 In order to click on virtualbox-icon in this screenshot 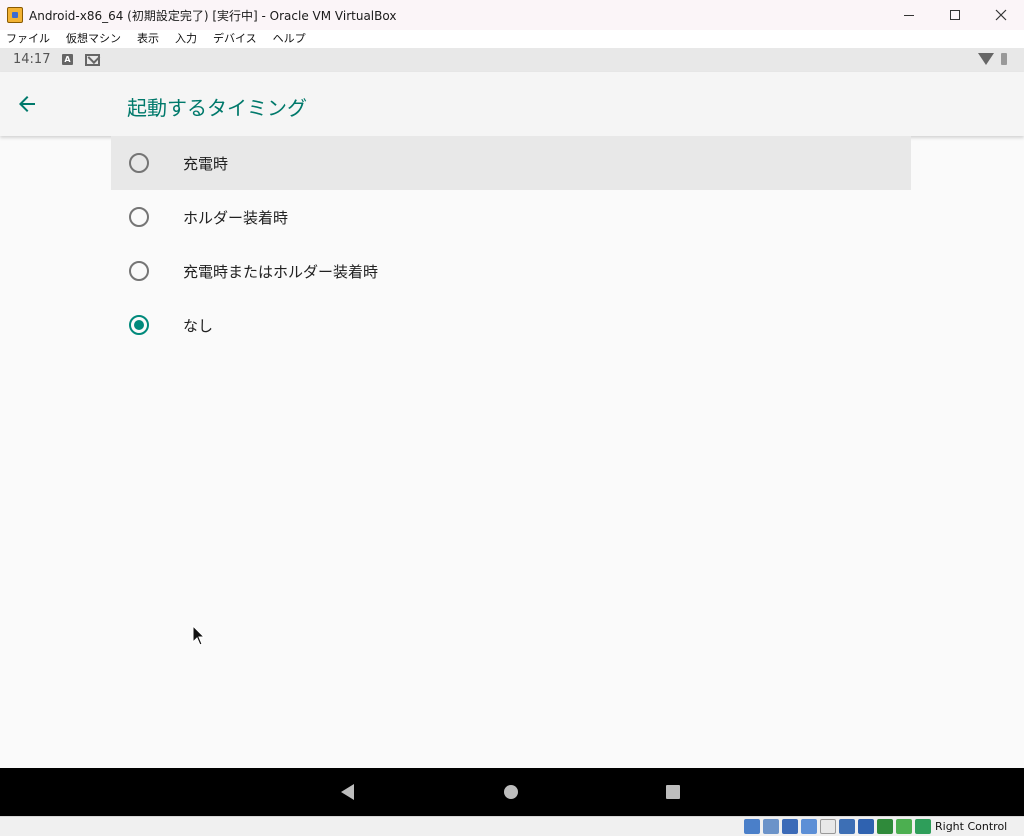, I will do `click(15, 15)`.